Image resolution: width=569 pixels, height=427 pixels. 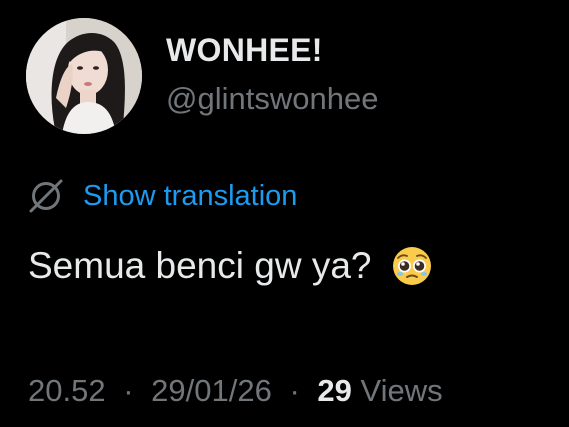 What do you see at coordinates (46, 196) in the screenshot?
I see `globe-slash-icon` at bounding box center [46, 196].